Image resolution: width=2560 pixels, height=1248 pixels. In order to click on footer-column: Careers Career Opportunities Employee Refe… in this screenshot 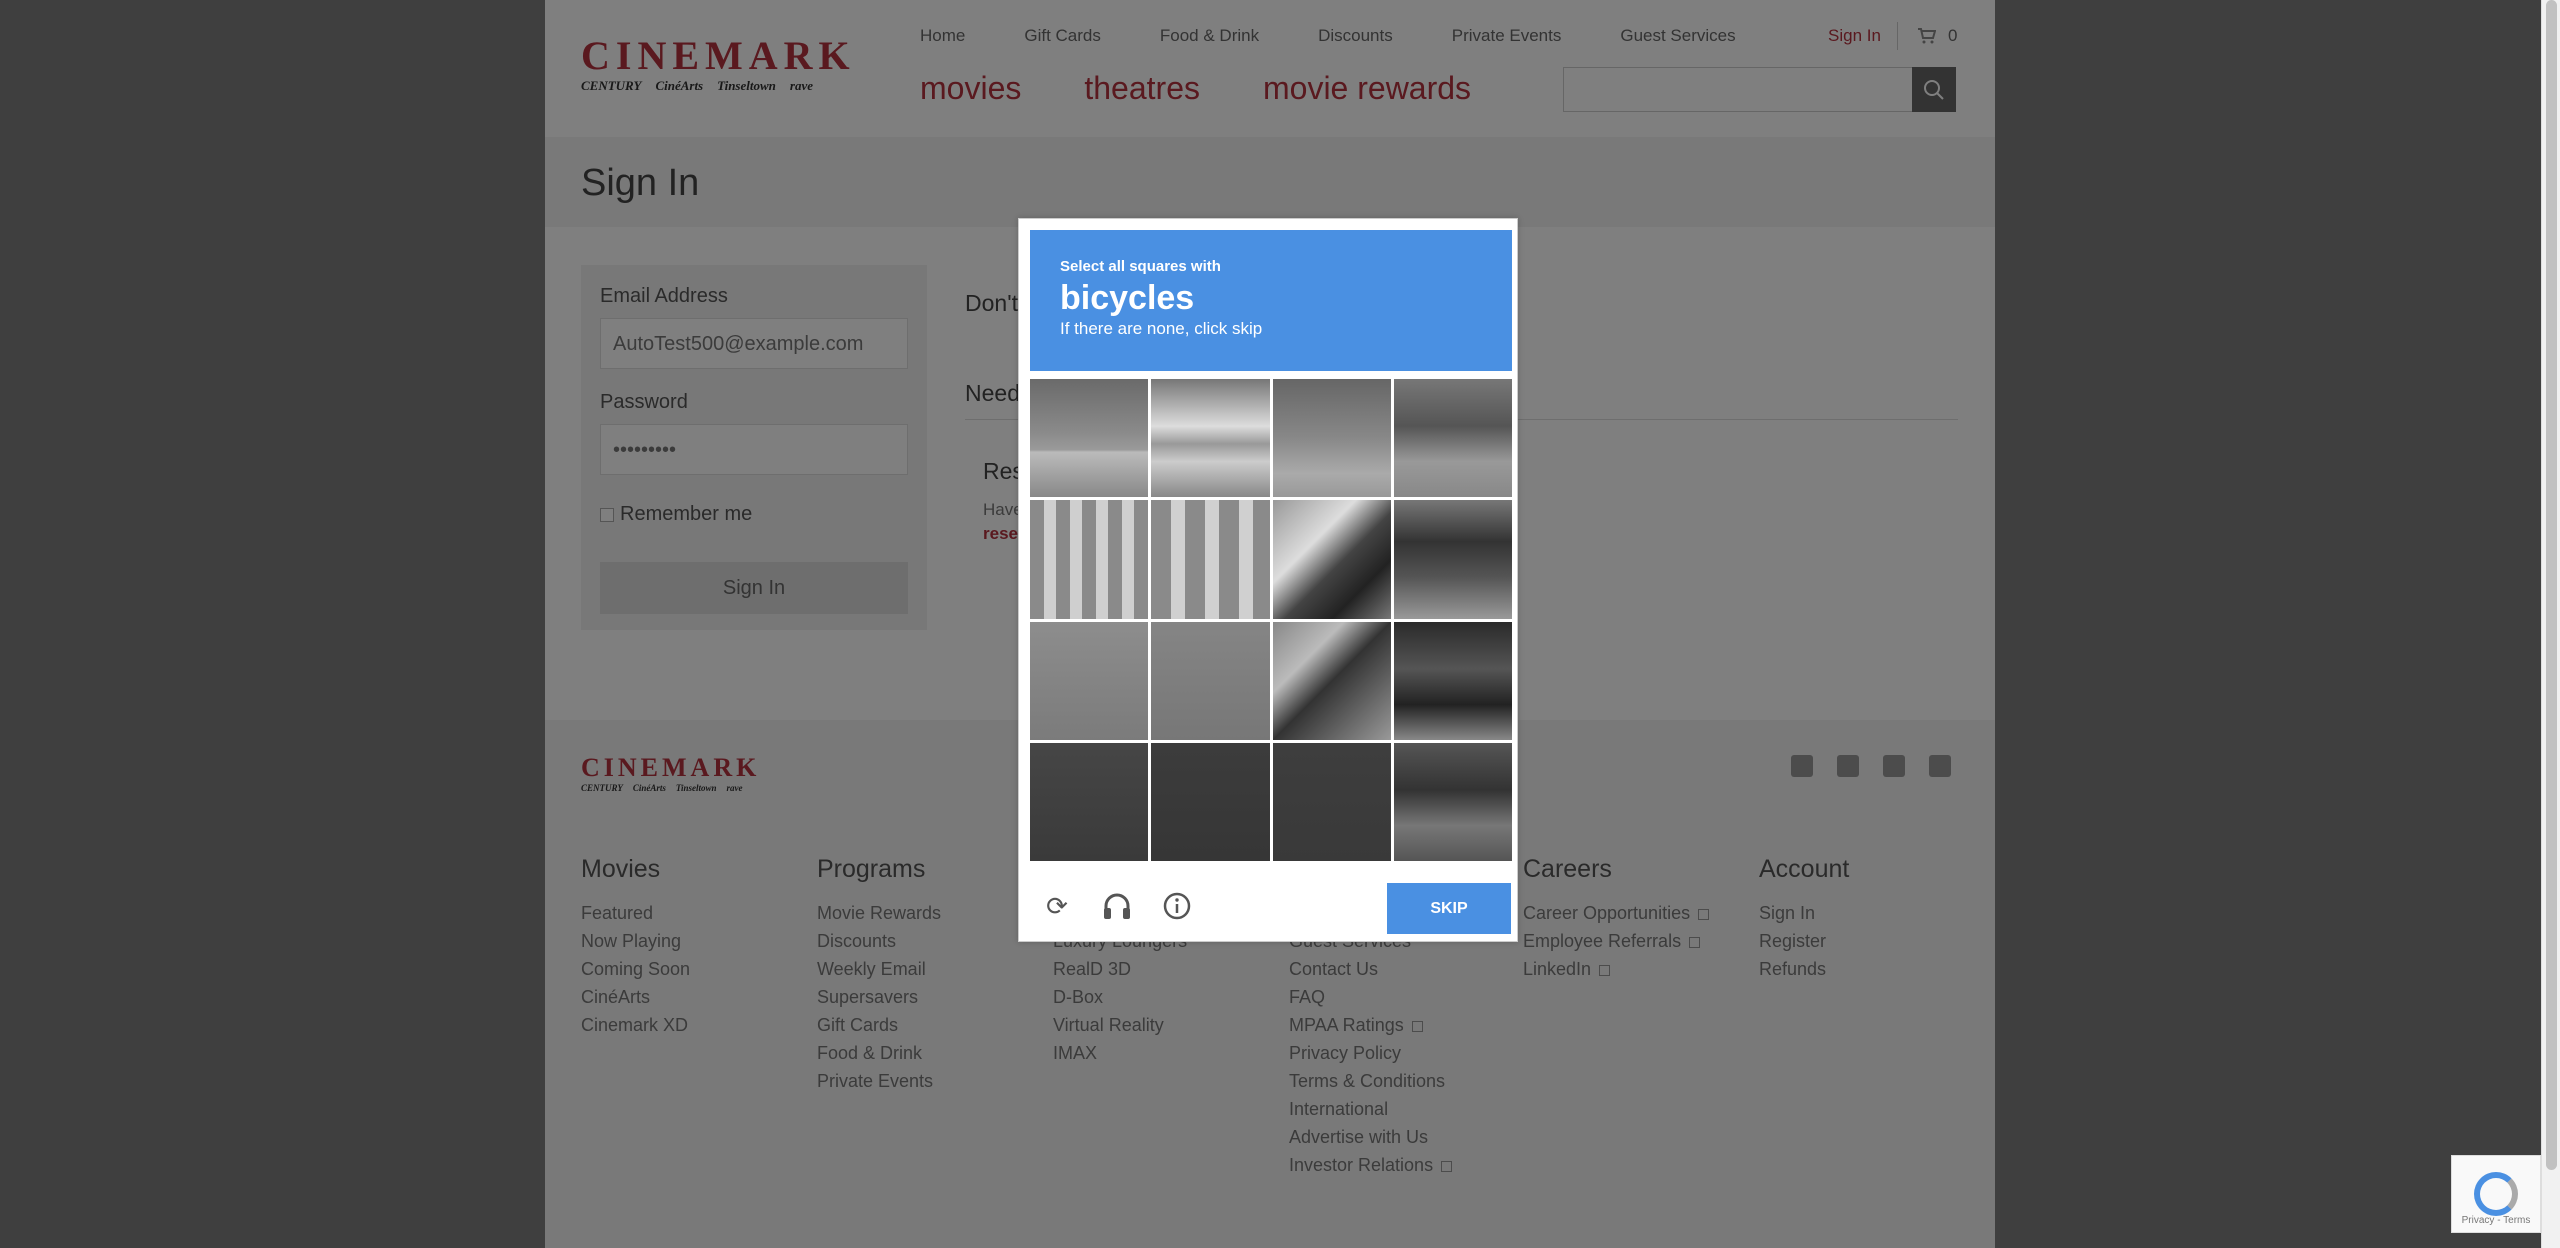, I will do `click(1616, 919)`.